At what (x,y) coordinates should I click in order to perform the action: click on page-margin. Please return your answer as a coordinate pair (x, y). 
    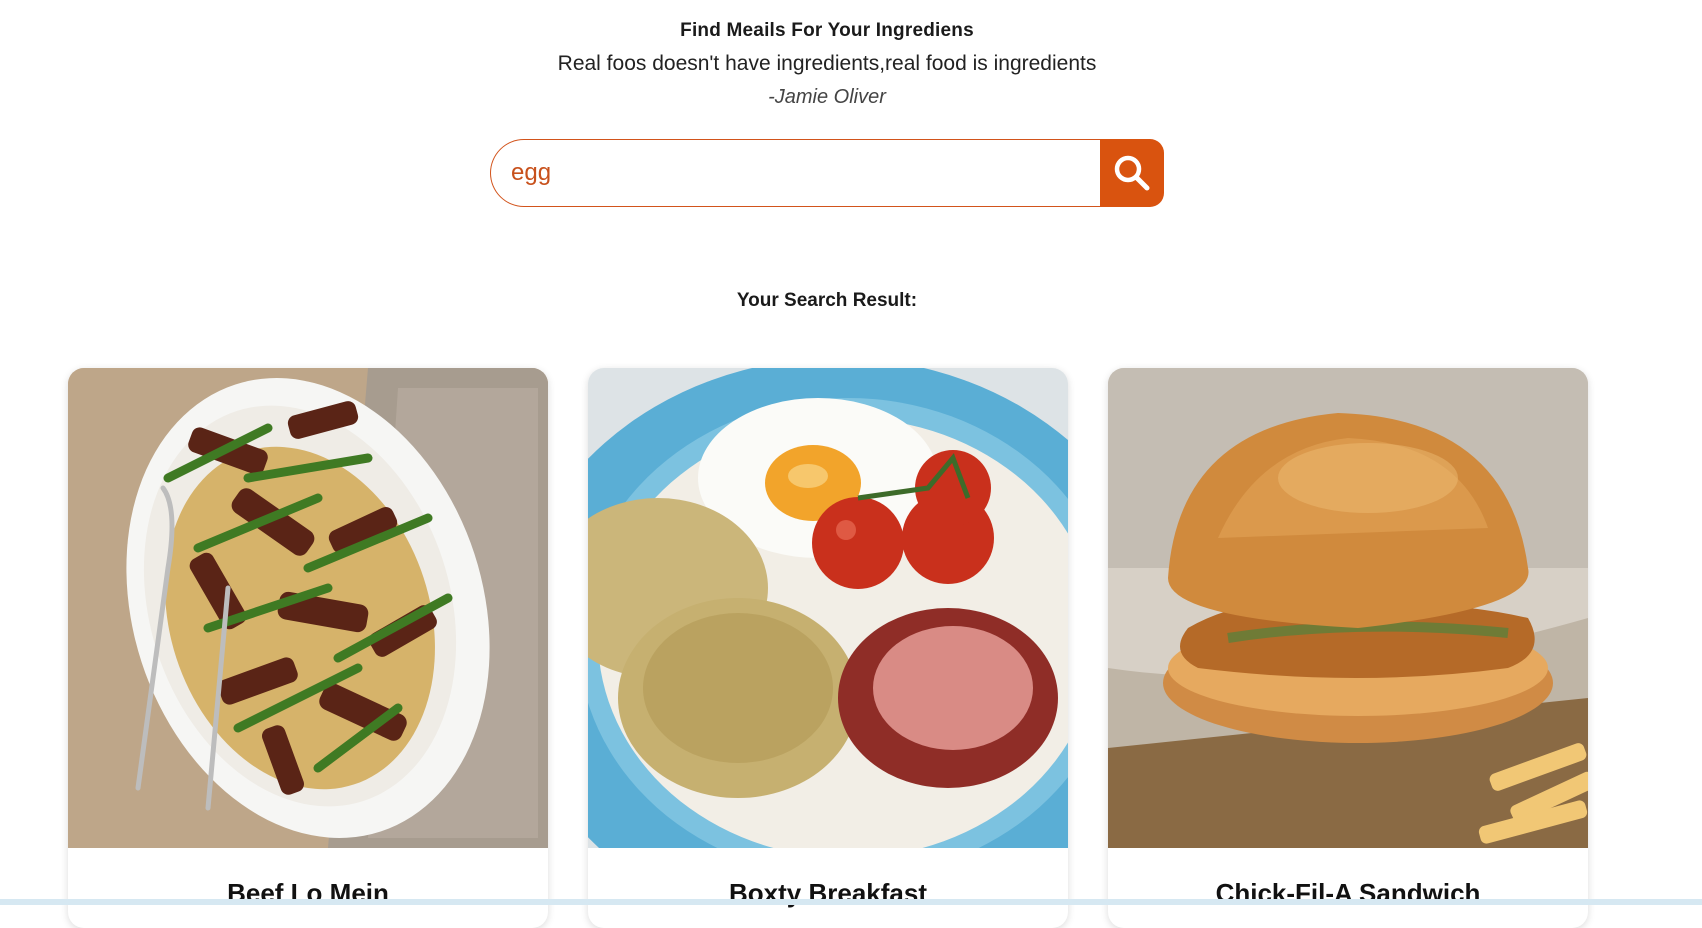
    Looking at the image, I should click on (1682, 449).